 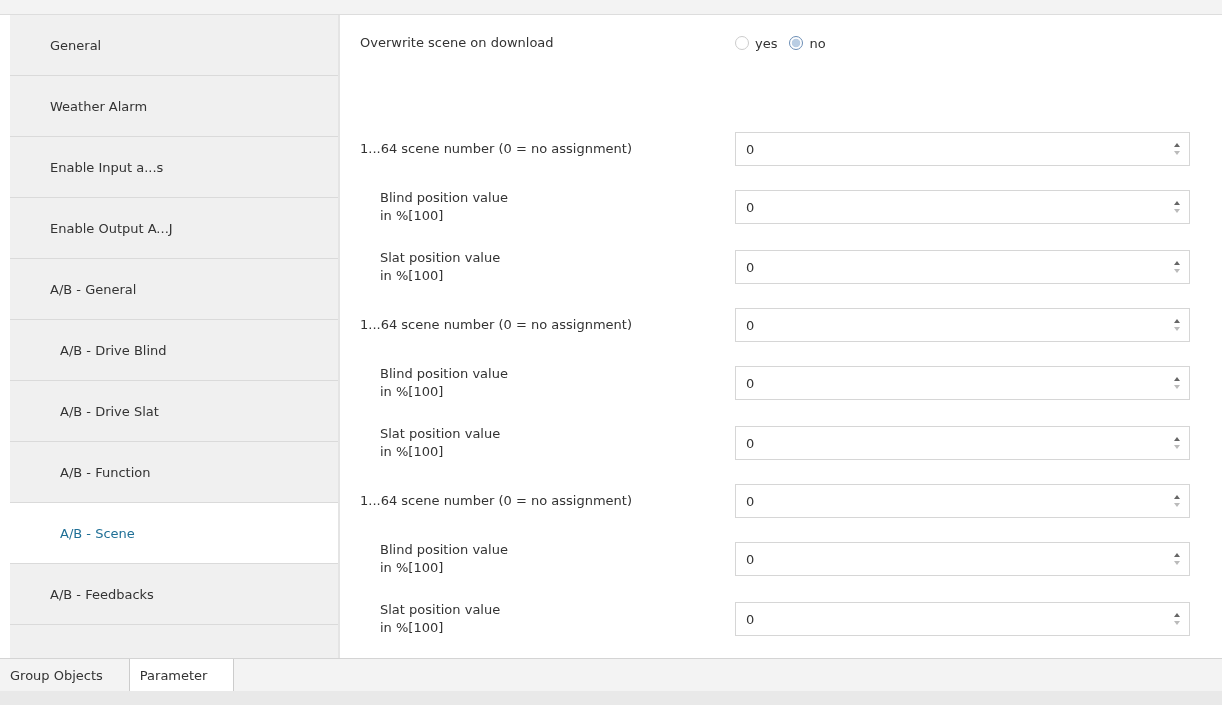 What do you see at coordinates (174, 45) in the screenshot?
I see `sidebar-item: General` at bounding box center [174, 45].